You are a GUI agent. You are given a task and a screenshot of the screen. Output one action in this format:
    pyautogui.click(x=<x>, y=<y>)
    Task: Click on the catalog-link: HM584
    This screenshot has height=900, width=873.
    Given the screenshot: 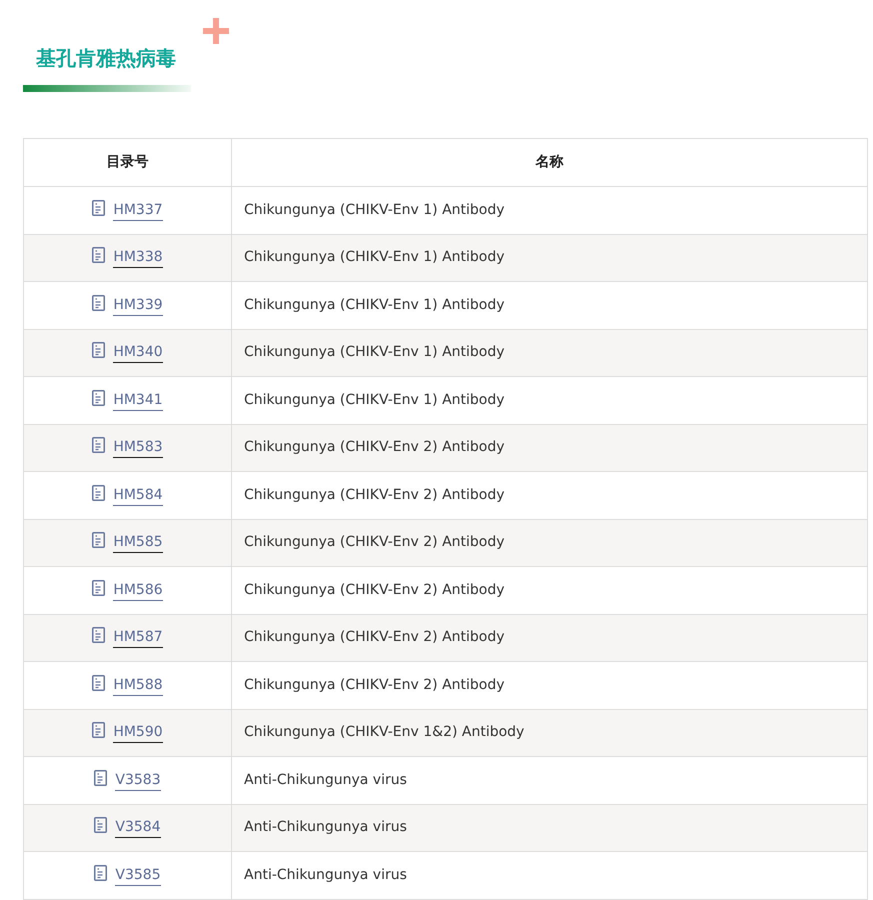 What is the action you would take?
    pyautogui.click(x=138, y=496)
    